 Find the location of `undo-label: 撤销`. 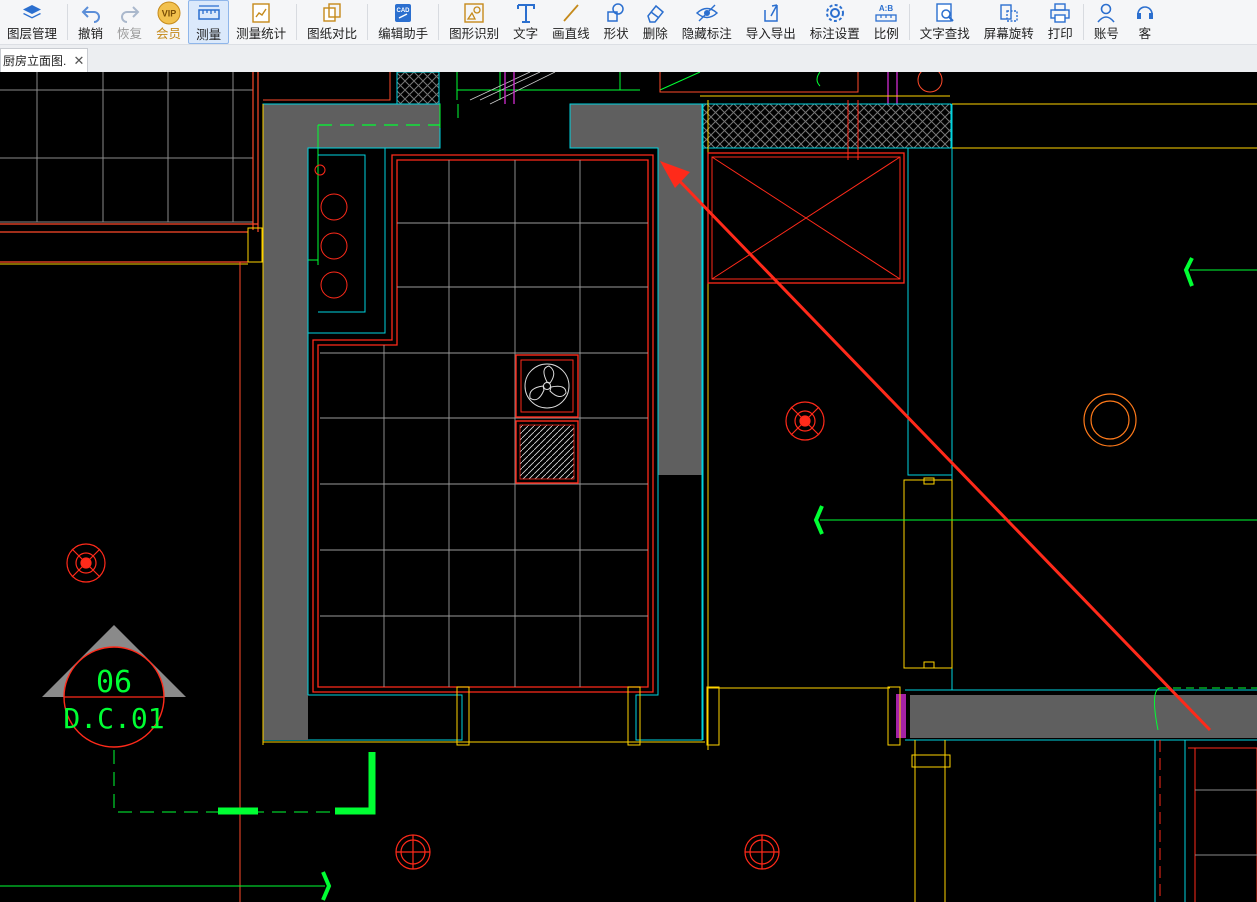

undo-label: 撤销 is located at coordinates (91, 34).